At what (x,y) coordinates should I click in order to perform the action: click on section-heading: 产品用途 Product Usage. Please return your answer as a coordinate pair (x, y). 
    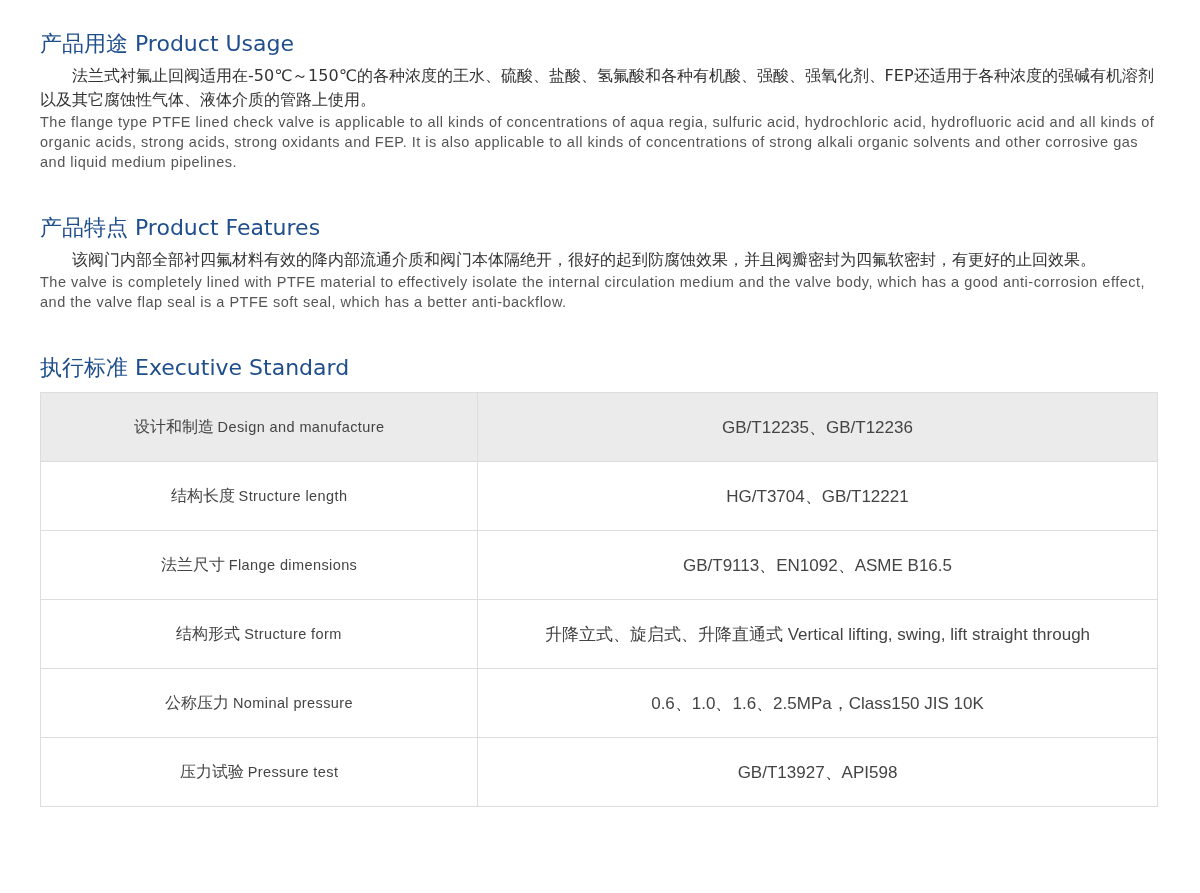
    Looking at the image, I should click on (168, 44).